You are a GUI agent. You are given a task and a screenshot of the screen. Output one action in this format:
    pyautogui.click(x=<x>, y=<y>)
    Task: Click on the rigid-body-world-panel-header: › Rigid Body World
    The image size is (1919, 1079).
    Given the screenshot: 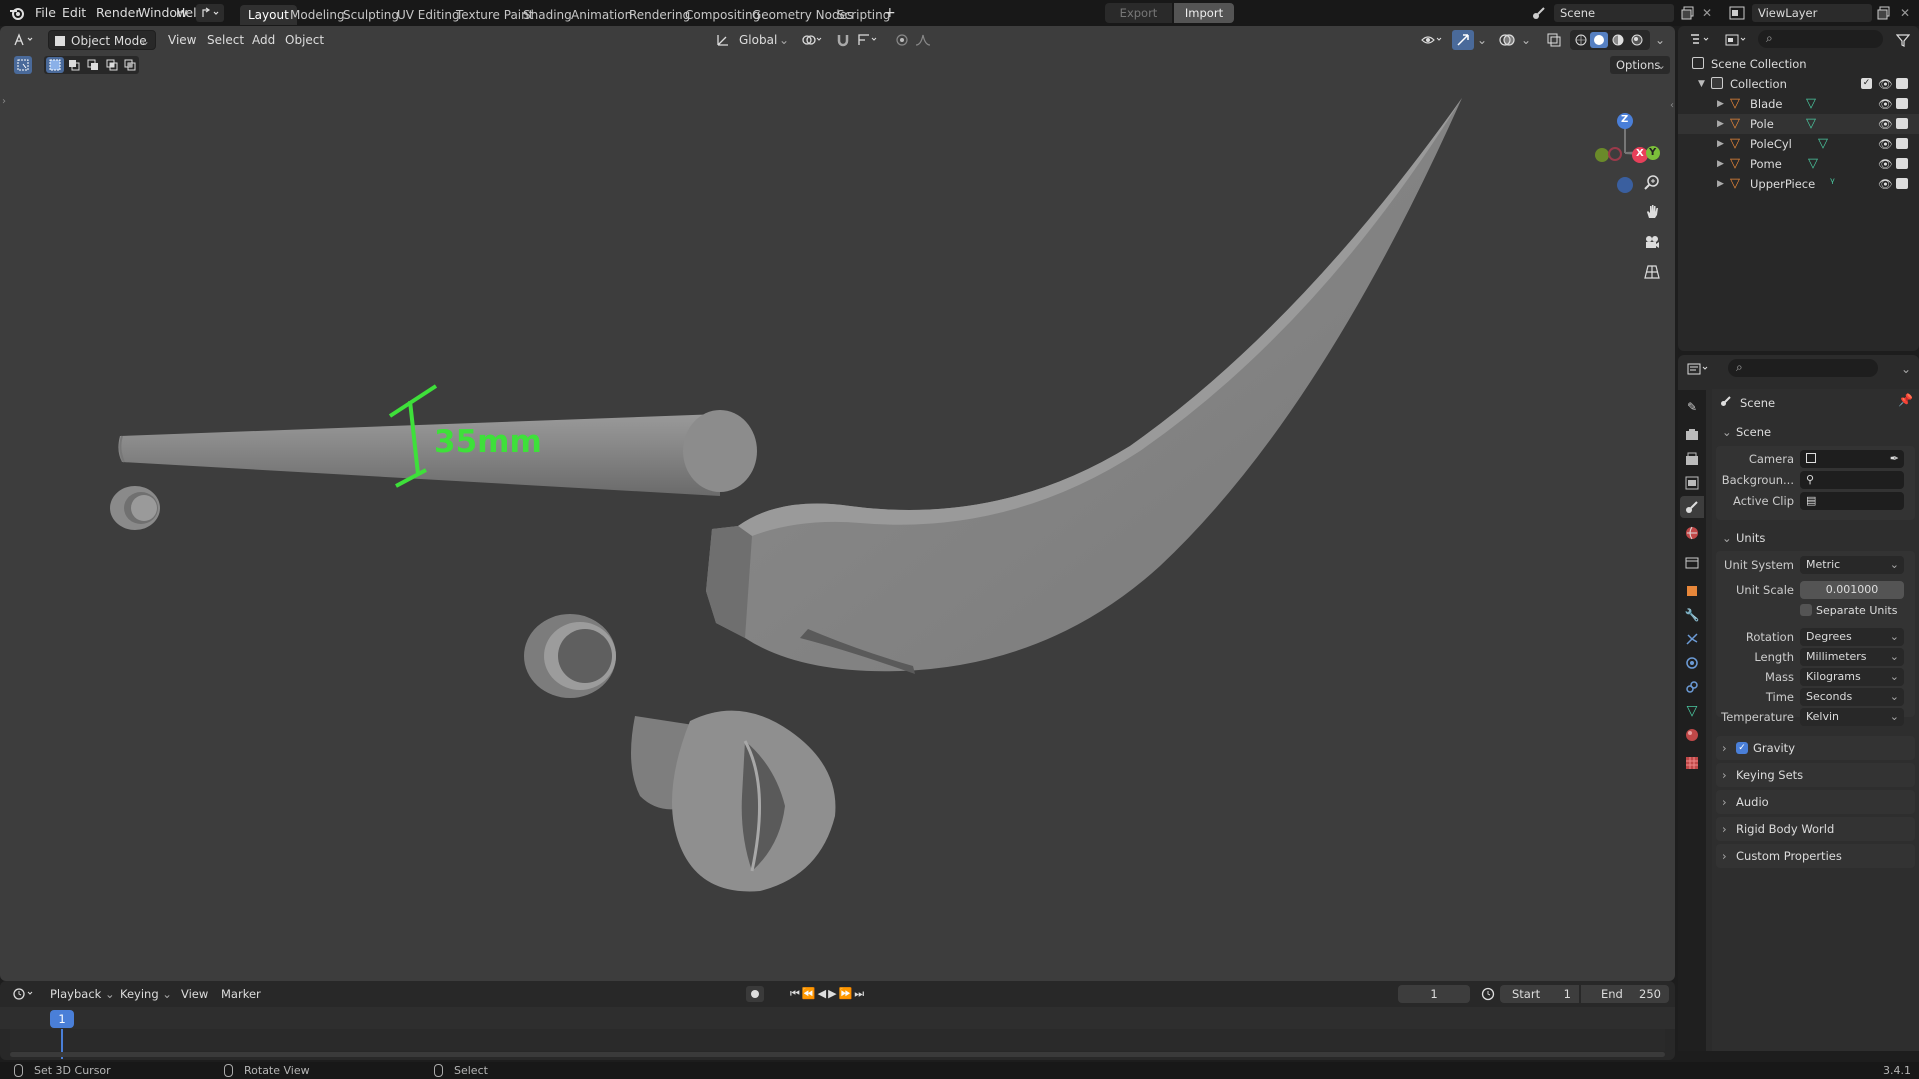 What is the action you would take?
    pyautogui.click(x=1815, y=829)
    